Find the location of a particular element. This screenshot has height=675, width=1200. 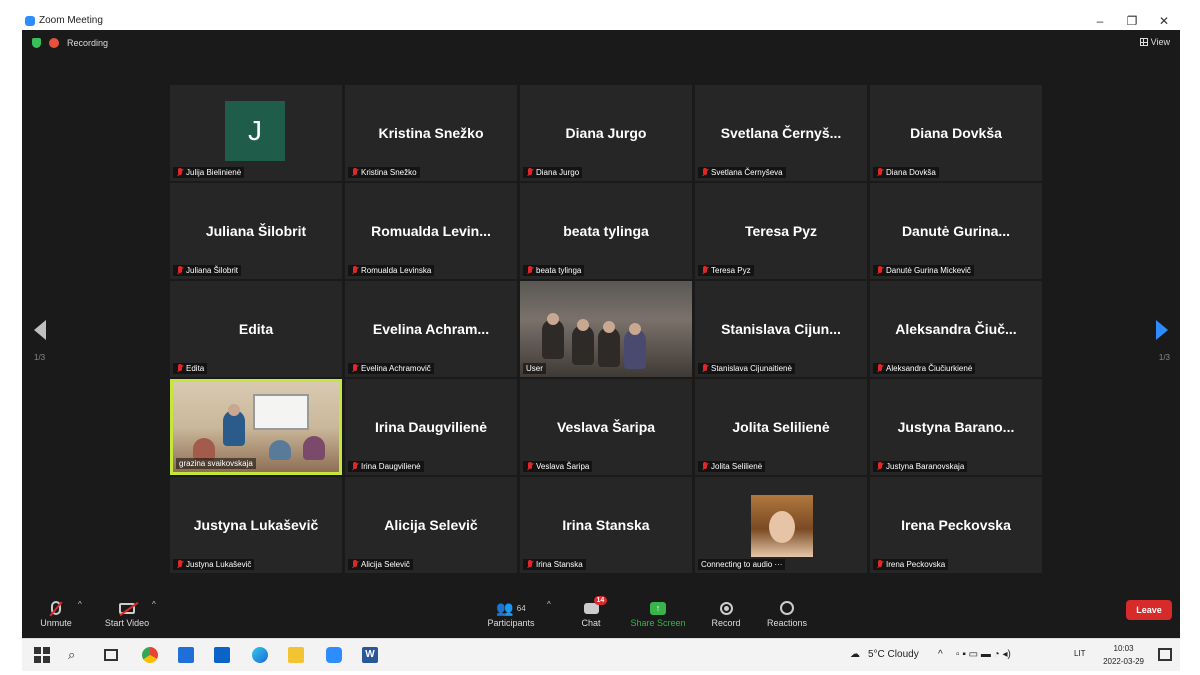

page-indicator-left: 1/3 is located at coordinates (40, 357).